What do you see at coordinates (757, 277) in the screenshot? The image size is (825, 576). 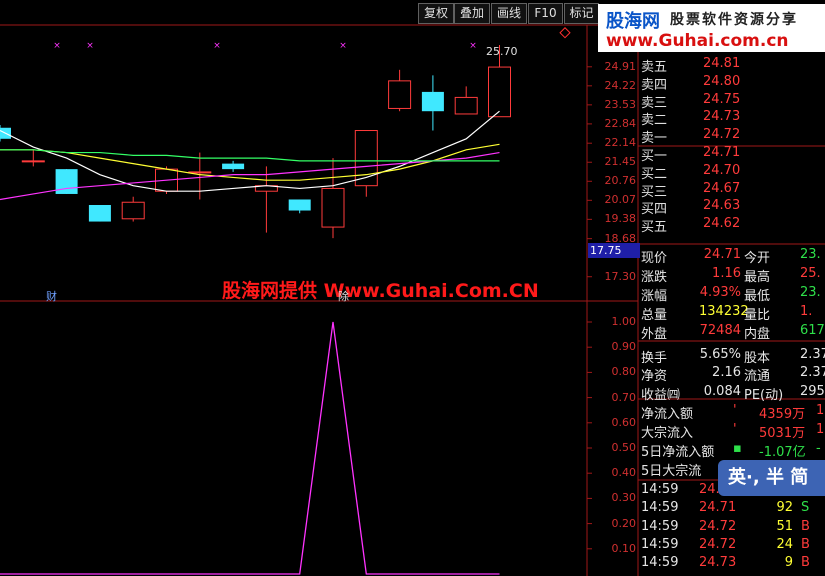 I see `quote-label: 最高` at bounding box center [757, 277].